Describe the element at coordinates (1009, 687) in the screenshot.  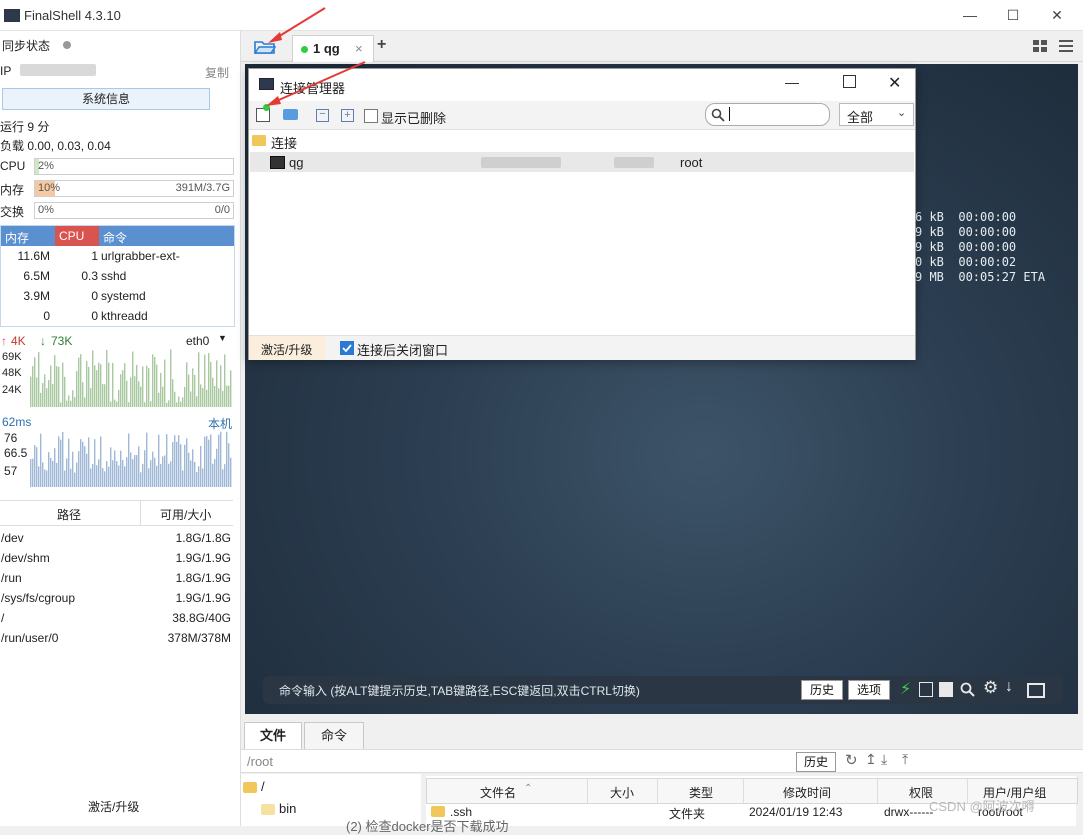
I see `download-icon: ↓` at that location.